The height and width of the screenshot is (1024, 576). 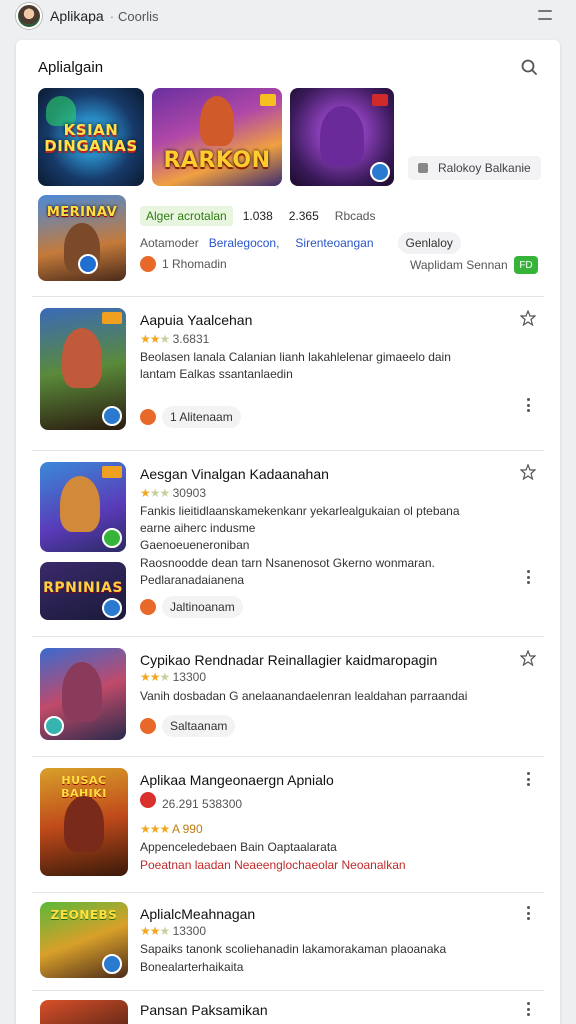 What do you see at coordinates (148, 800) in the screenshot?
I see `brand-icon` at bounding box center [148, 800].